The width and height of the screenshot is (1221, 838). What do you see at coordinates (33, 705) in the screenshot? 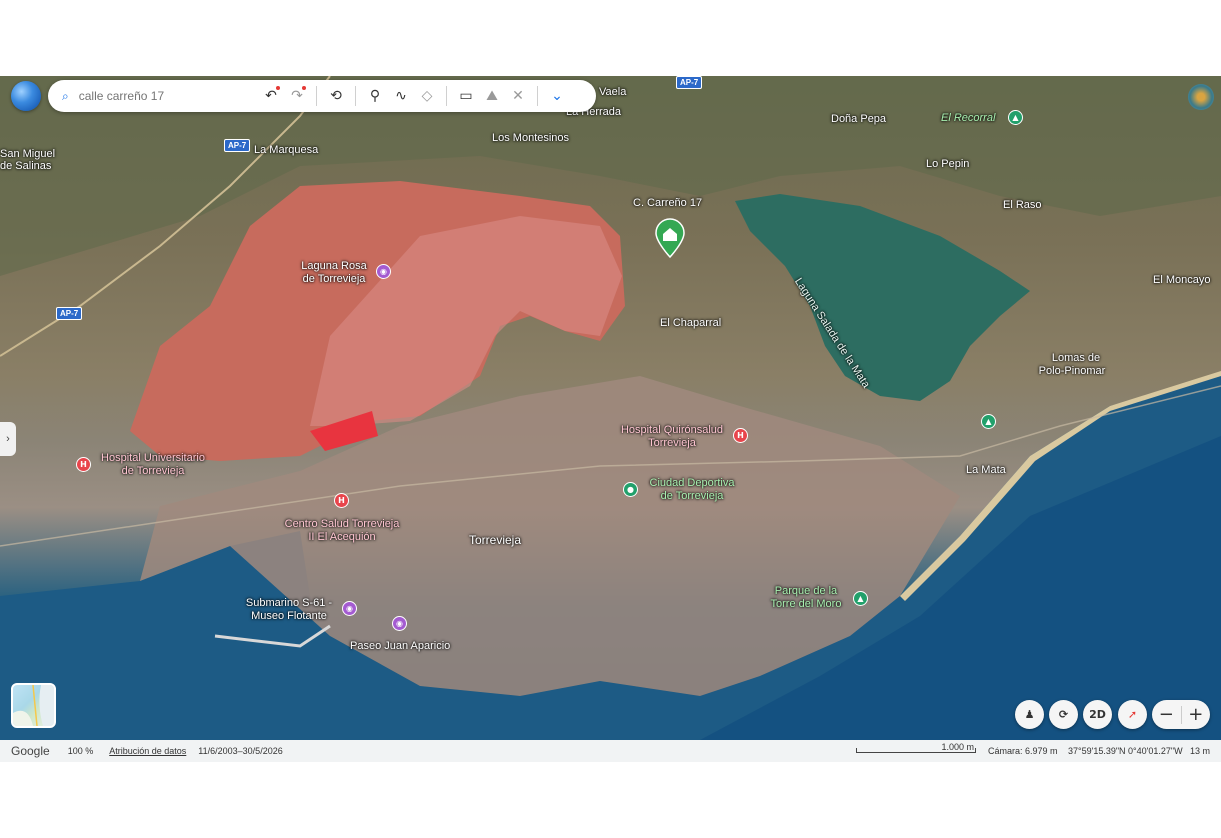
I see `map-style-thumbnail` at bounding box center [33, 705].